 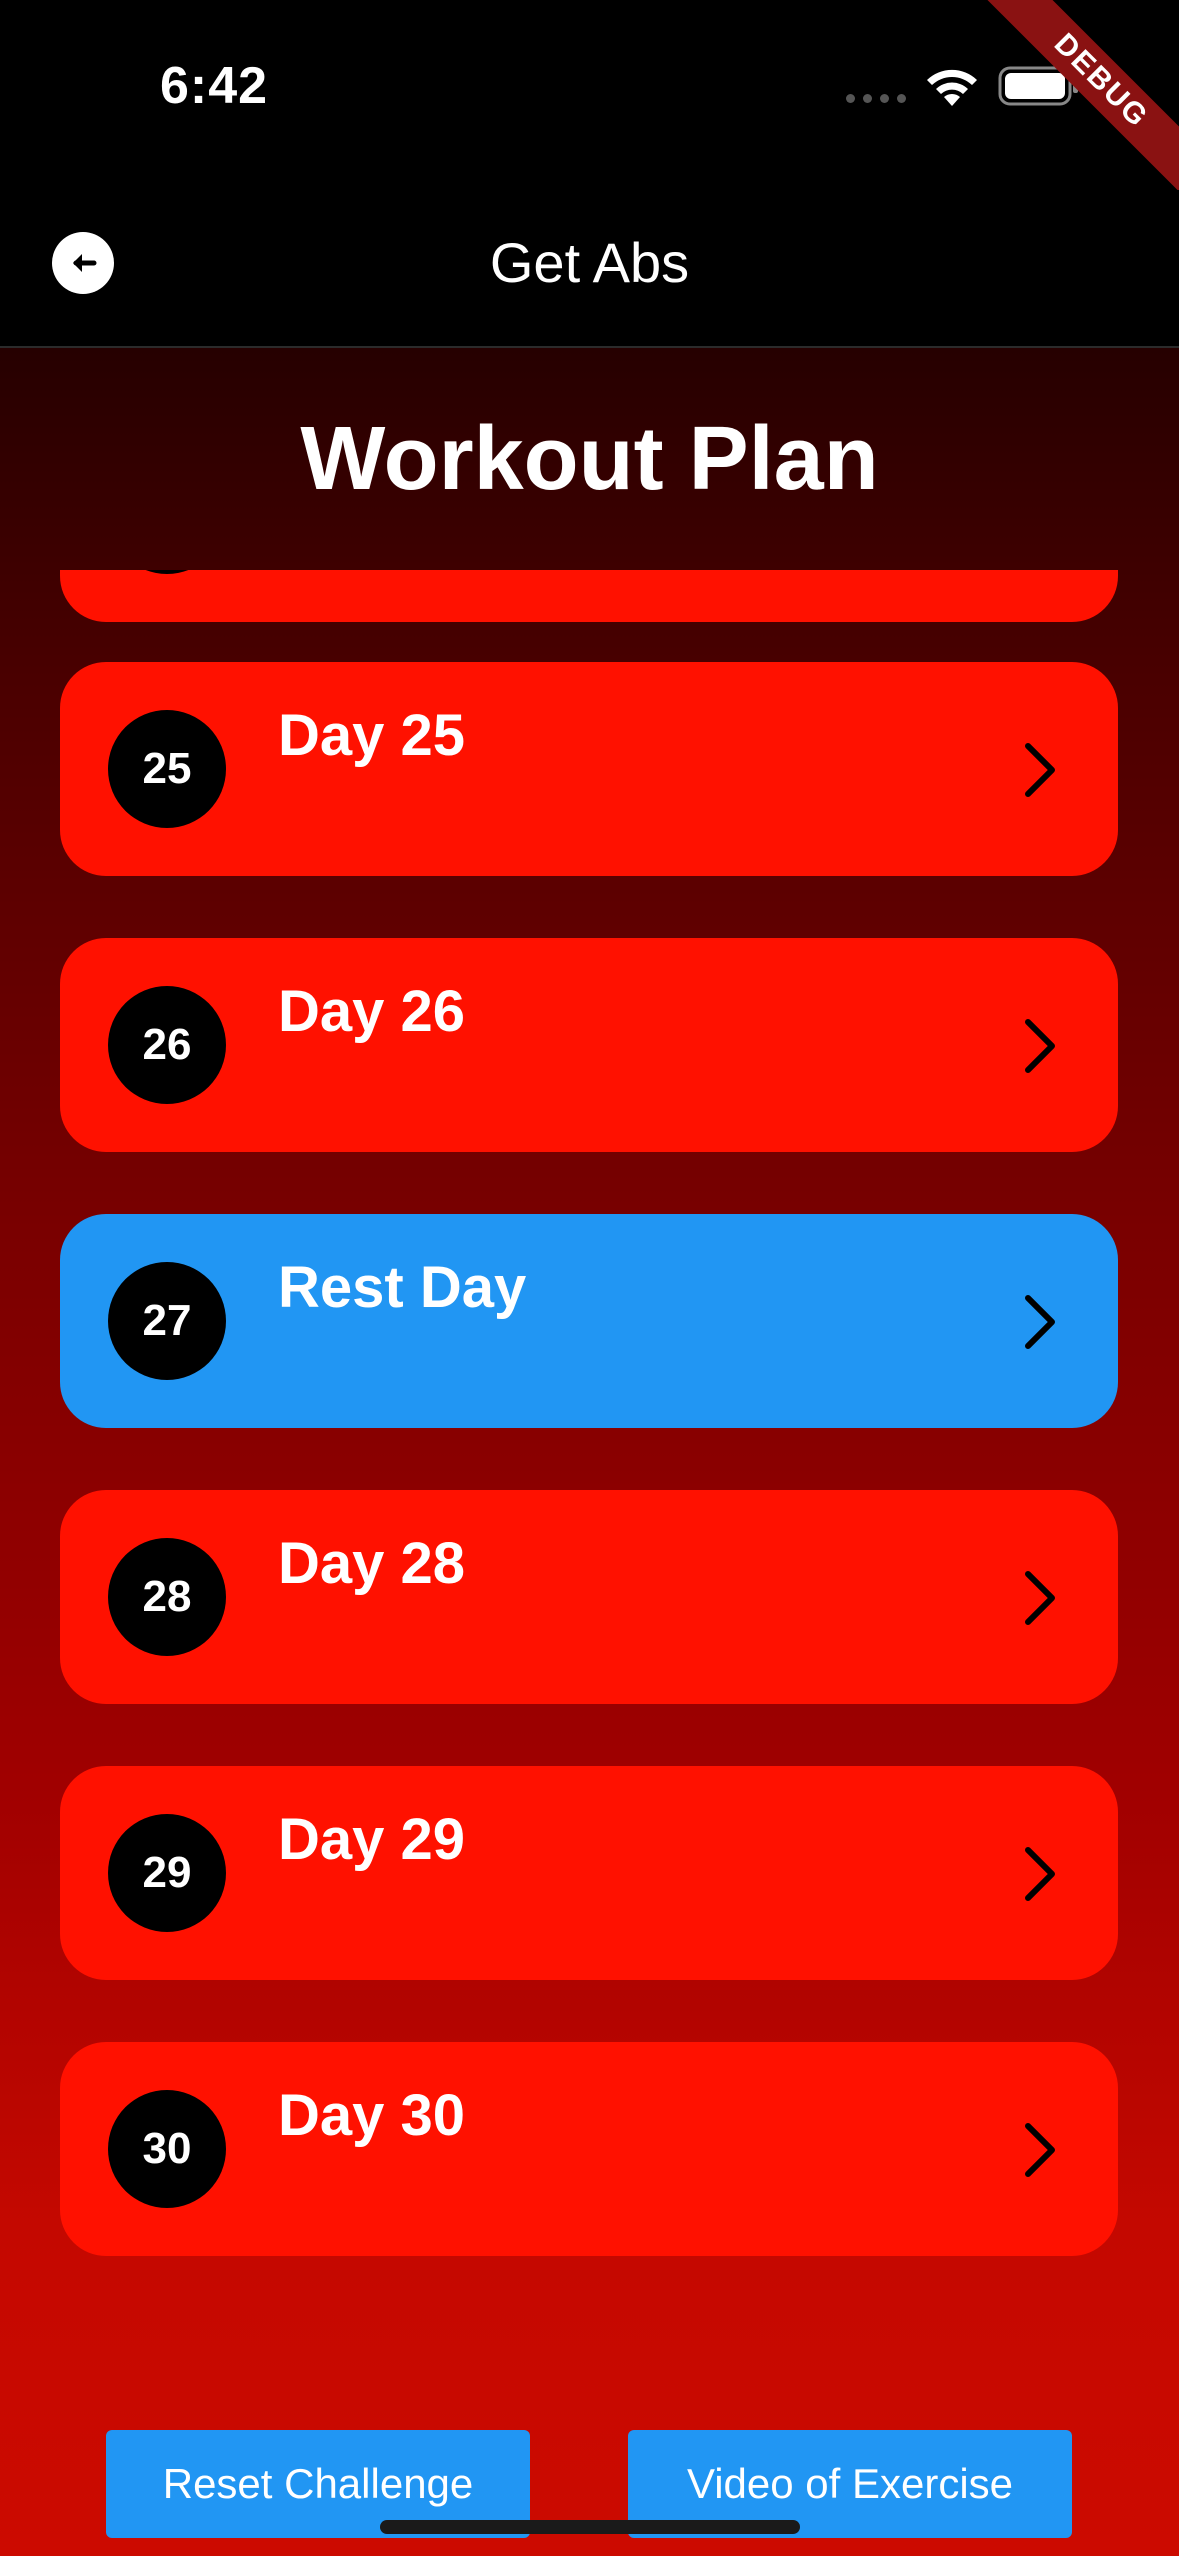 I want to click on cellular-signal-icon, so click(x=876, y=98).